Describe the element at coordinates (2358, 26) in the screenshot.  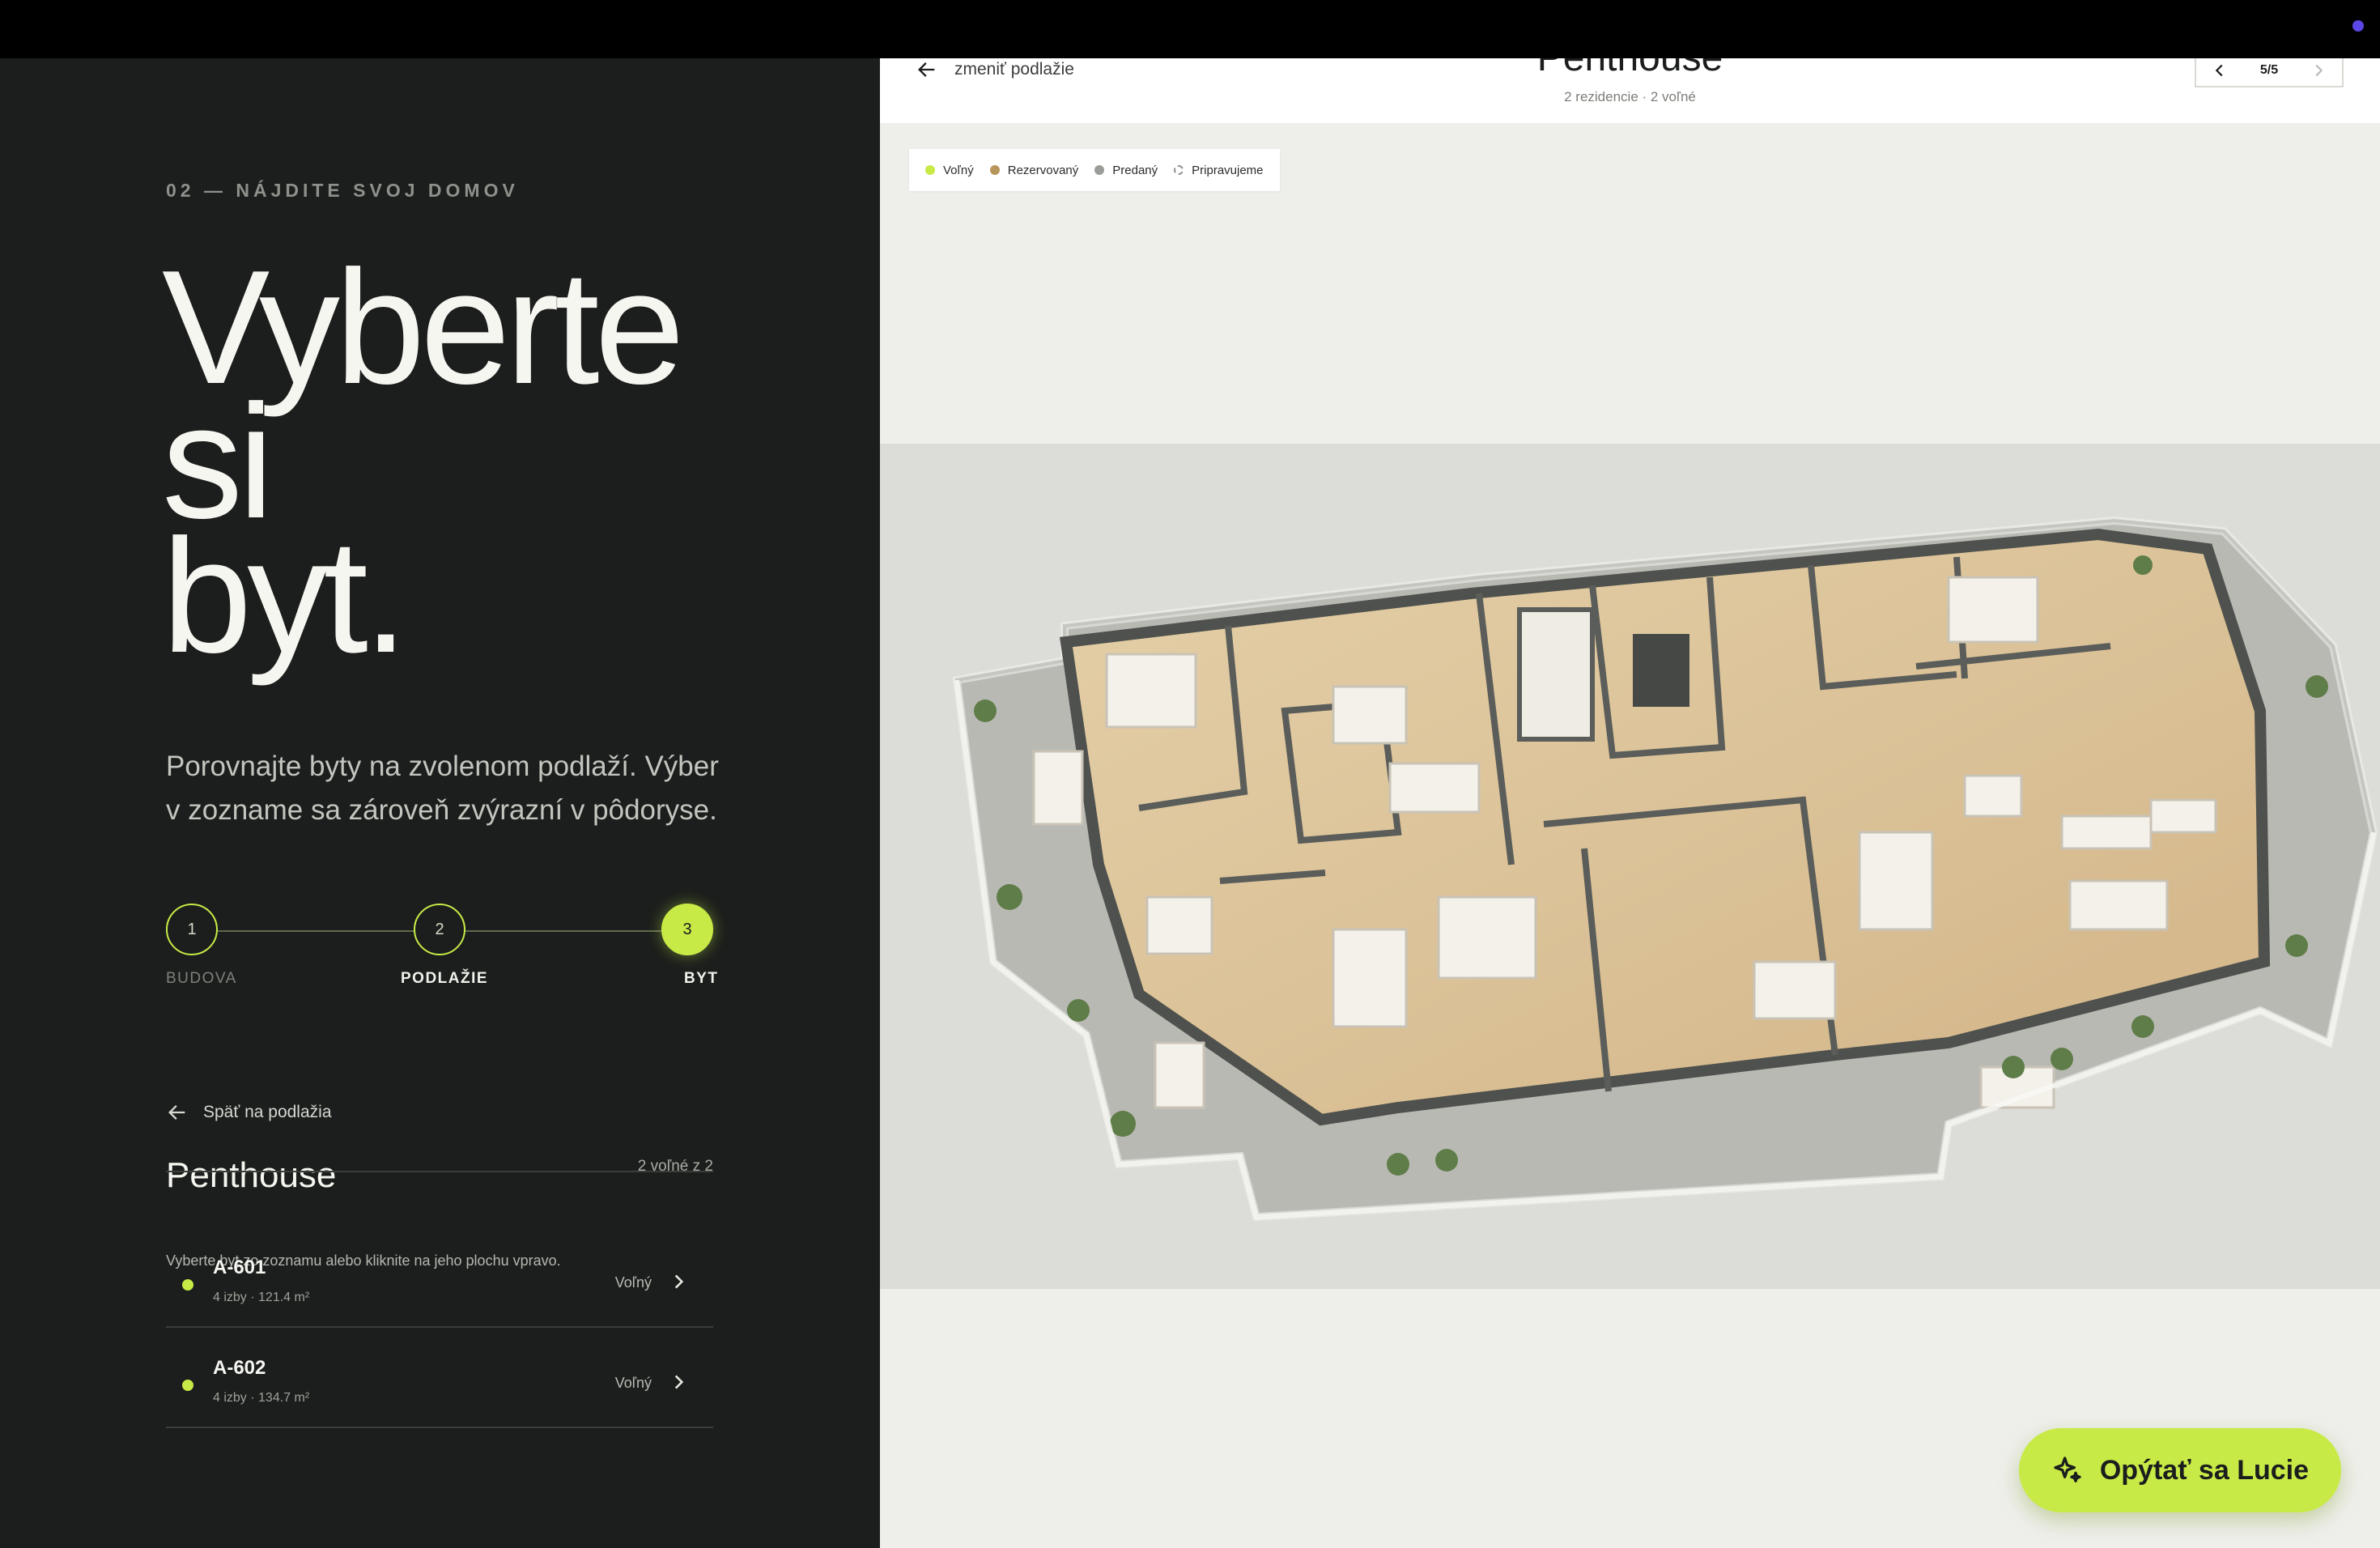
I see `indicator-dot` at that location.